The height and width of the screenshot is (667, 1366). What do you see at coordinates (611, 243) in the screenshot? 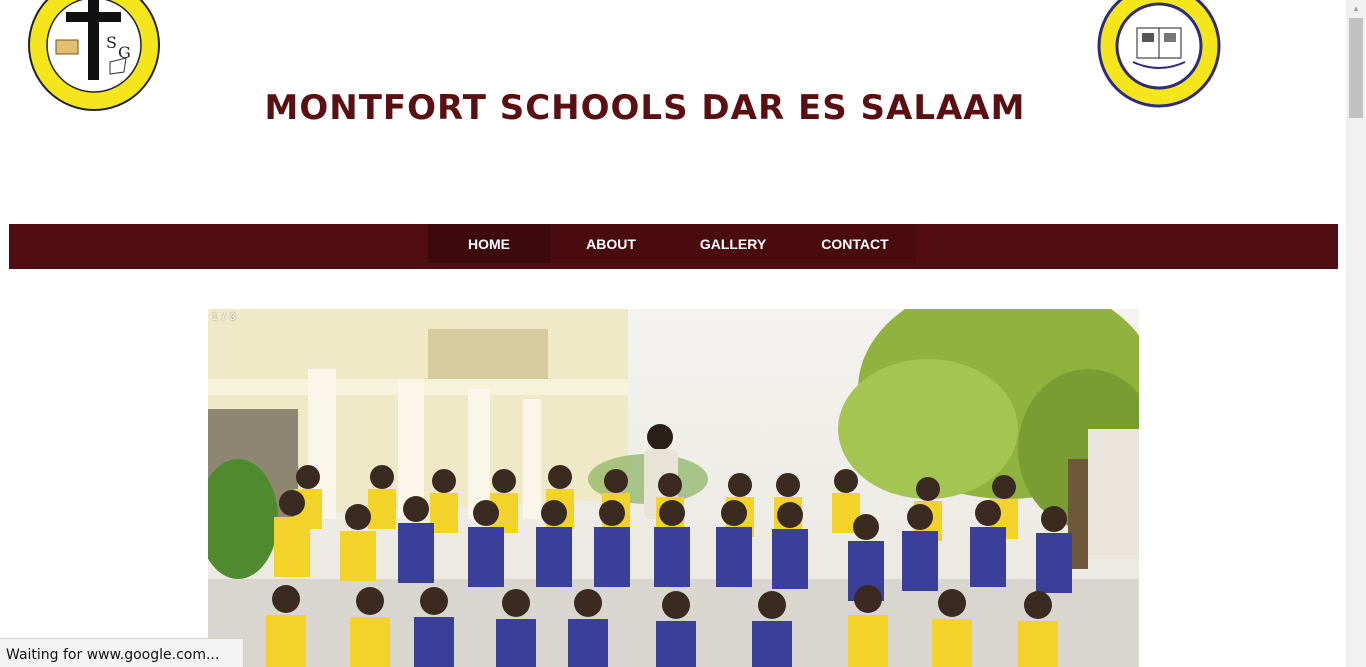
I see `nav-about: ABOUT` at bounding box center [611, 243].